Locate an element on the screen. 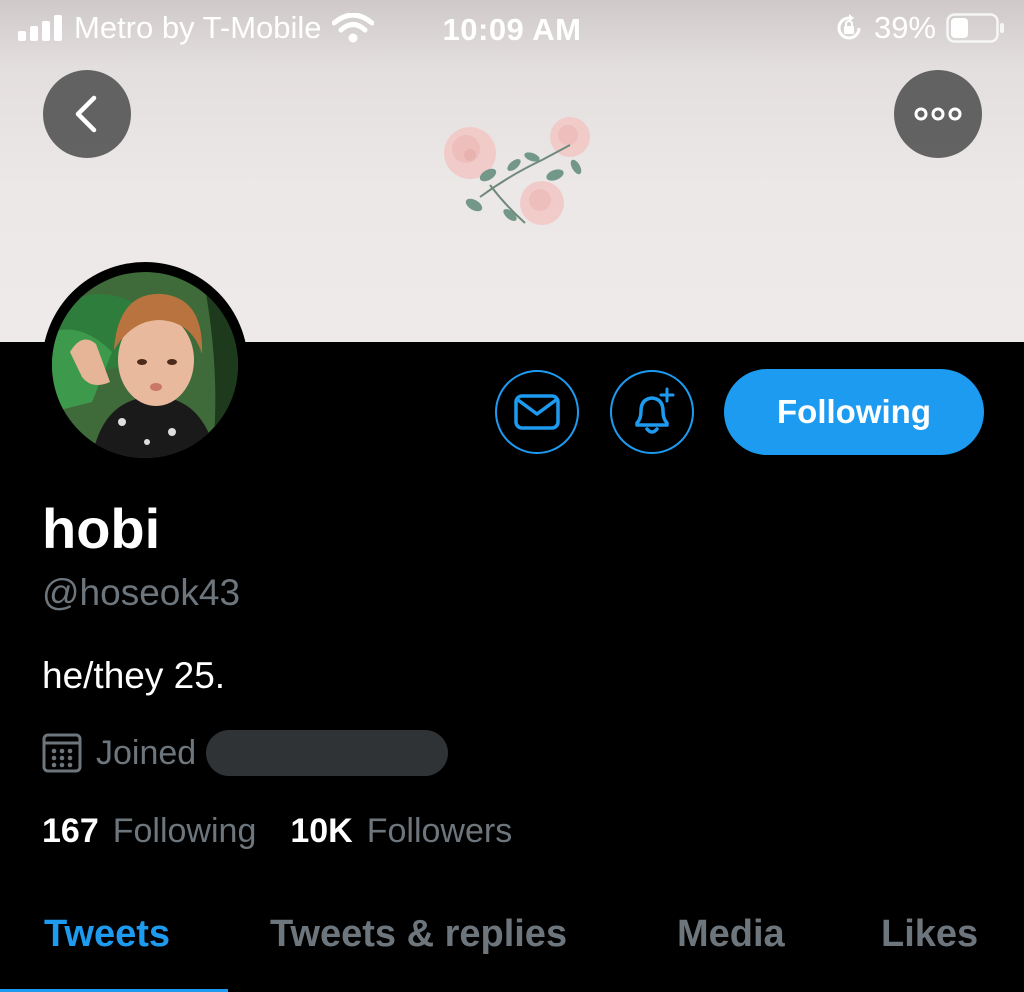  following-label: Following is located at coordinates (184, 831).